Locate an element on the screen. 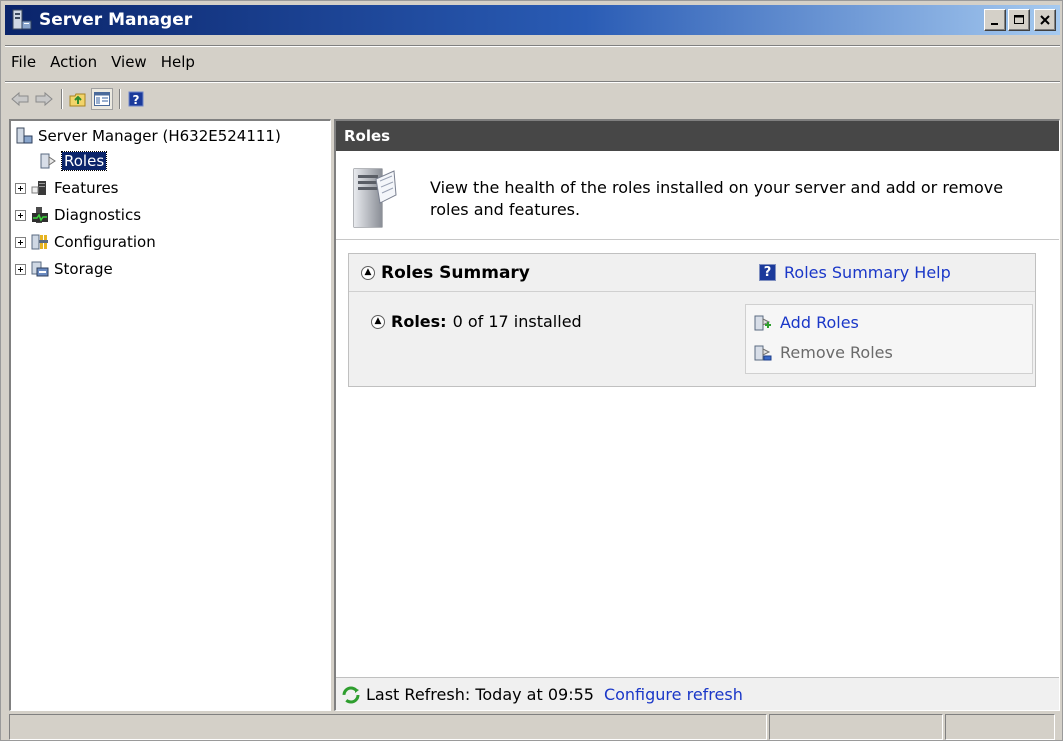  maximize-button is located at coordinates (1019, 20).